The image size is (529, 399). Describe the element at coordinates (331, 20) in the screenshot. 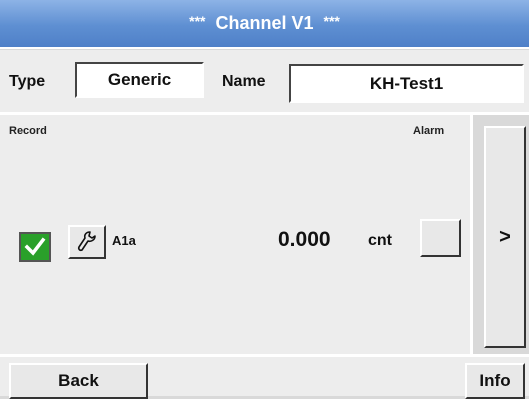

I see `title-stars-right: ***` at that location.